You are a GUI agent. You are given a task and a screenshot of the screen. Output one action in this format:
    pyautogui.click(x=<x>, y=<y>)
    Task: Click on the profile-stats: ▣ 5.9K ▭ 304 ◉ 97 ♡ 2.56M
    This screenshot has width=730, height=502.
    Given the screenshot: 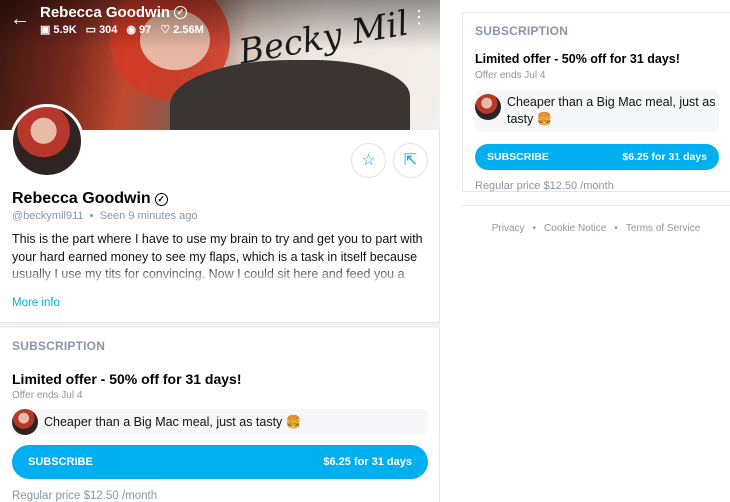 What is the action you would take?
    pyautogui.click(x=122, y=30)
    